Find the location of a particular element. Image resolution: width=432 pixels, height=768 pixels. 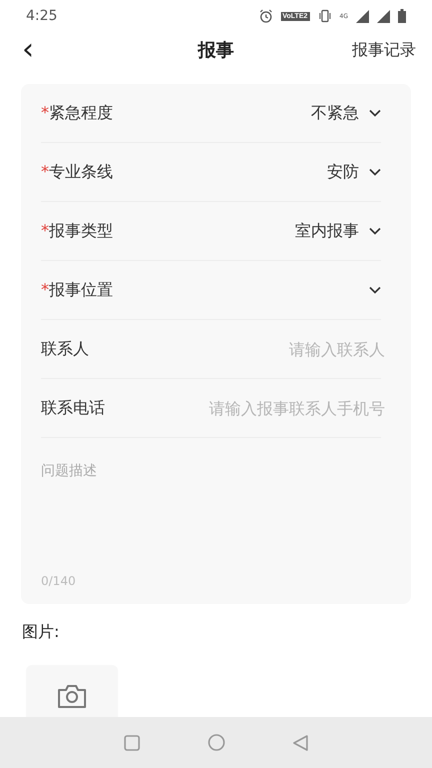

field-label: *专业条线 is located at coordinates (77, 172).